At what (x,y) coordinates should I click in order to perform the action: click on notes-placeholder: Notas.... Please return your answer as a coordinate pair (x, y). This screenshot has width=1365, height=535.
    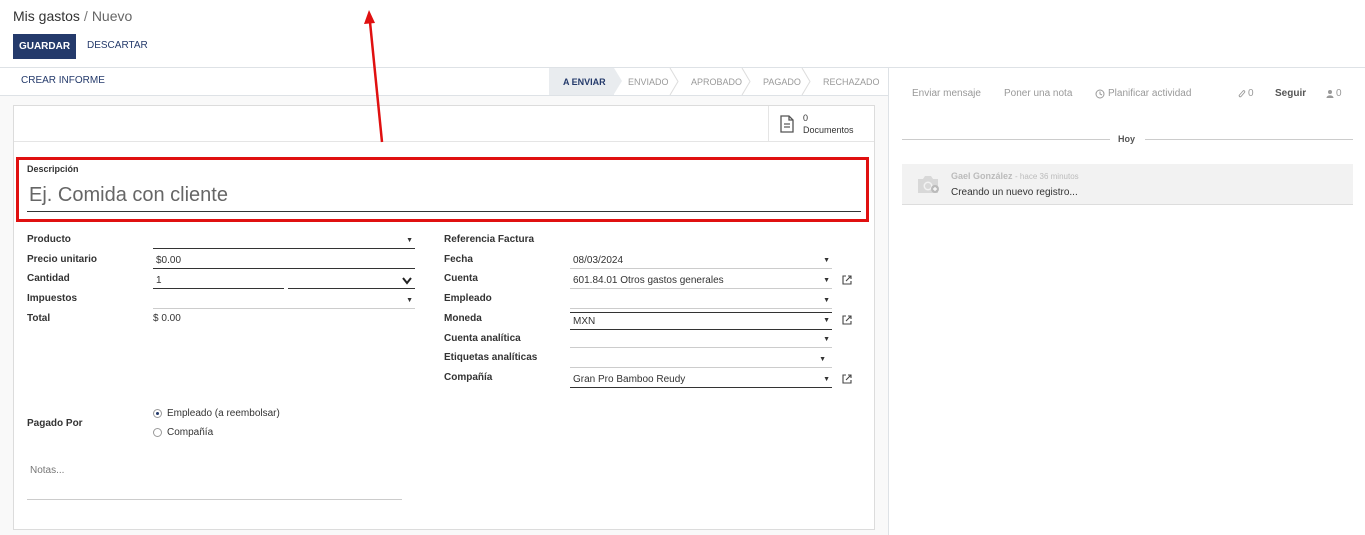
    Looking at the image, I should click on (47, 470).